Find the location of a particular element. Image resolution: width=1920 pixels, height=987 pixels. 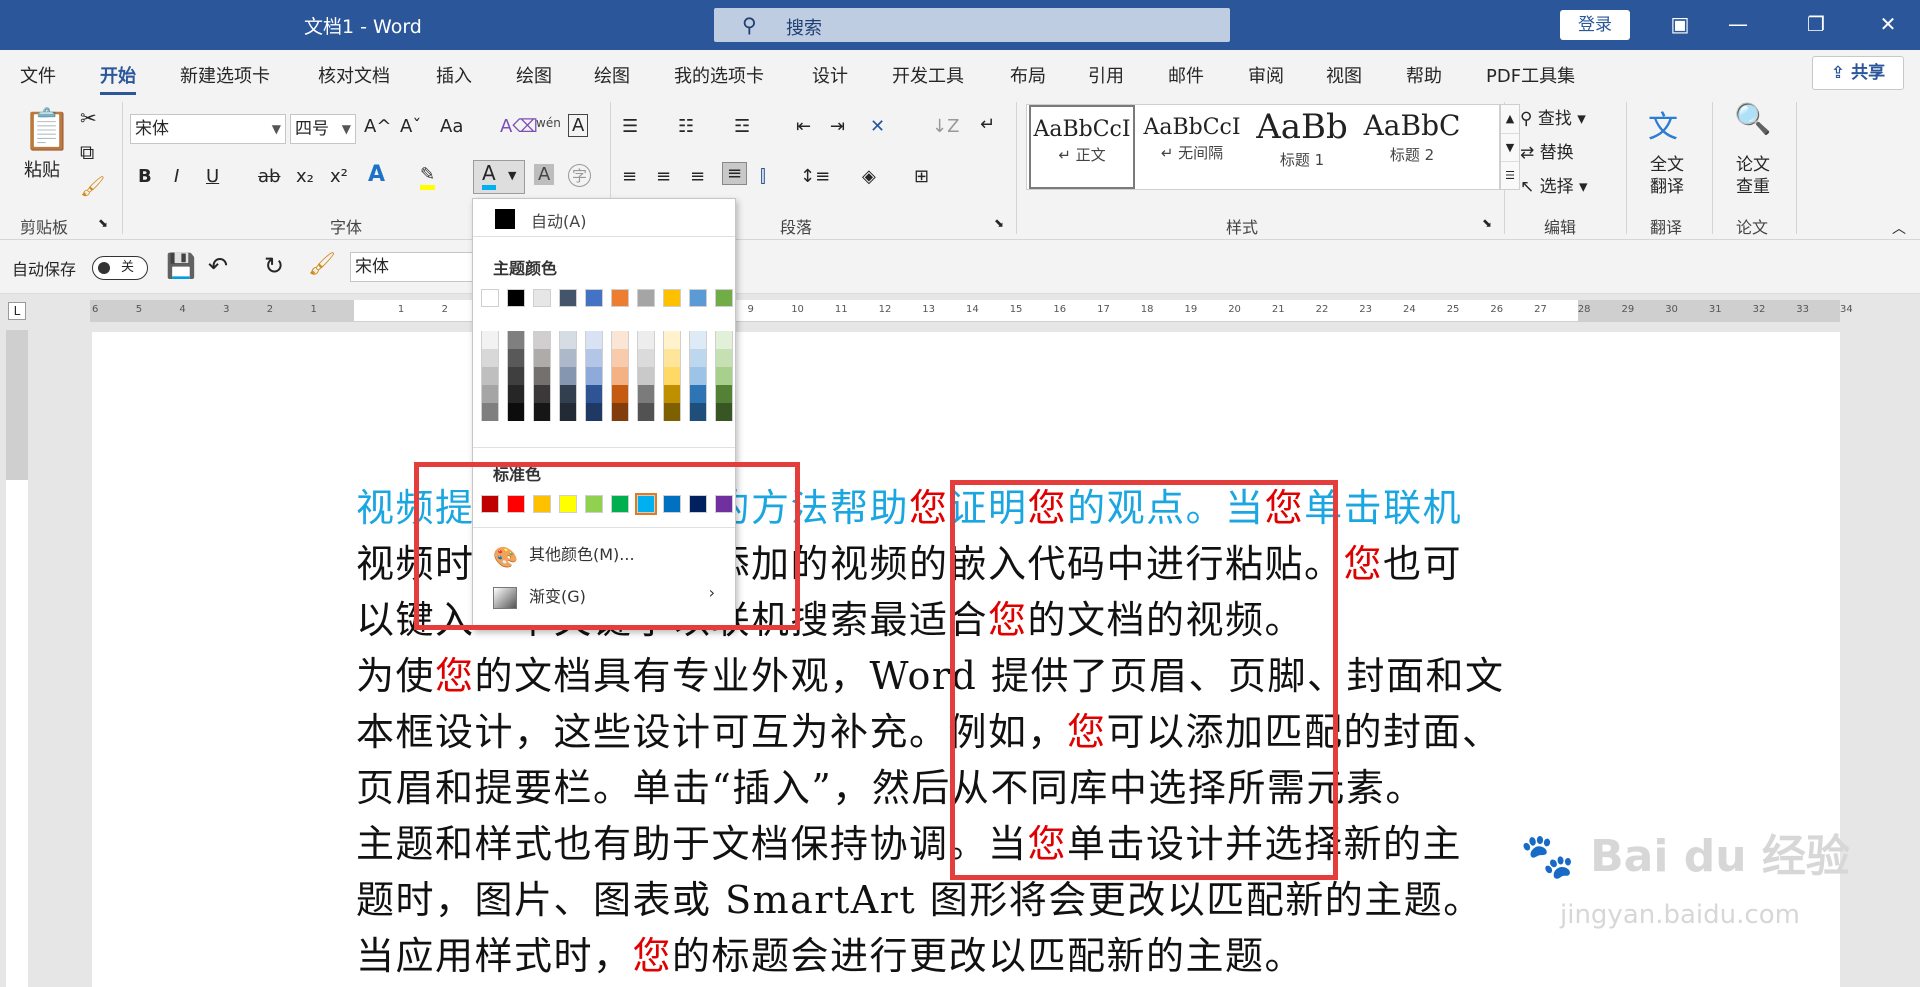

text-effects-icon: A is located at coordinates (376, 174).